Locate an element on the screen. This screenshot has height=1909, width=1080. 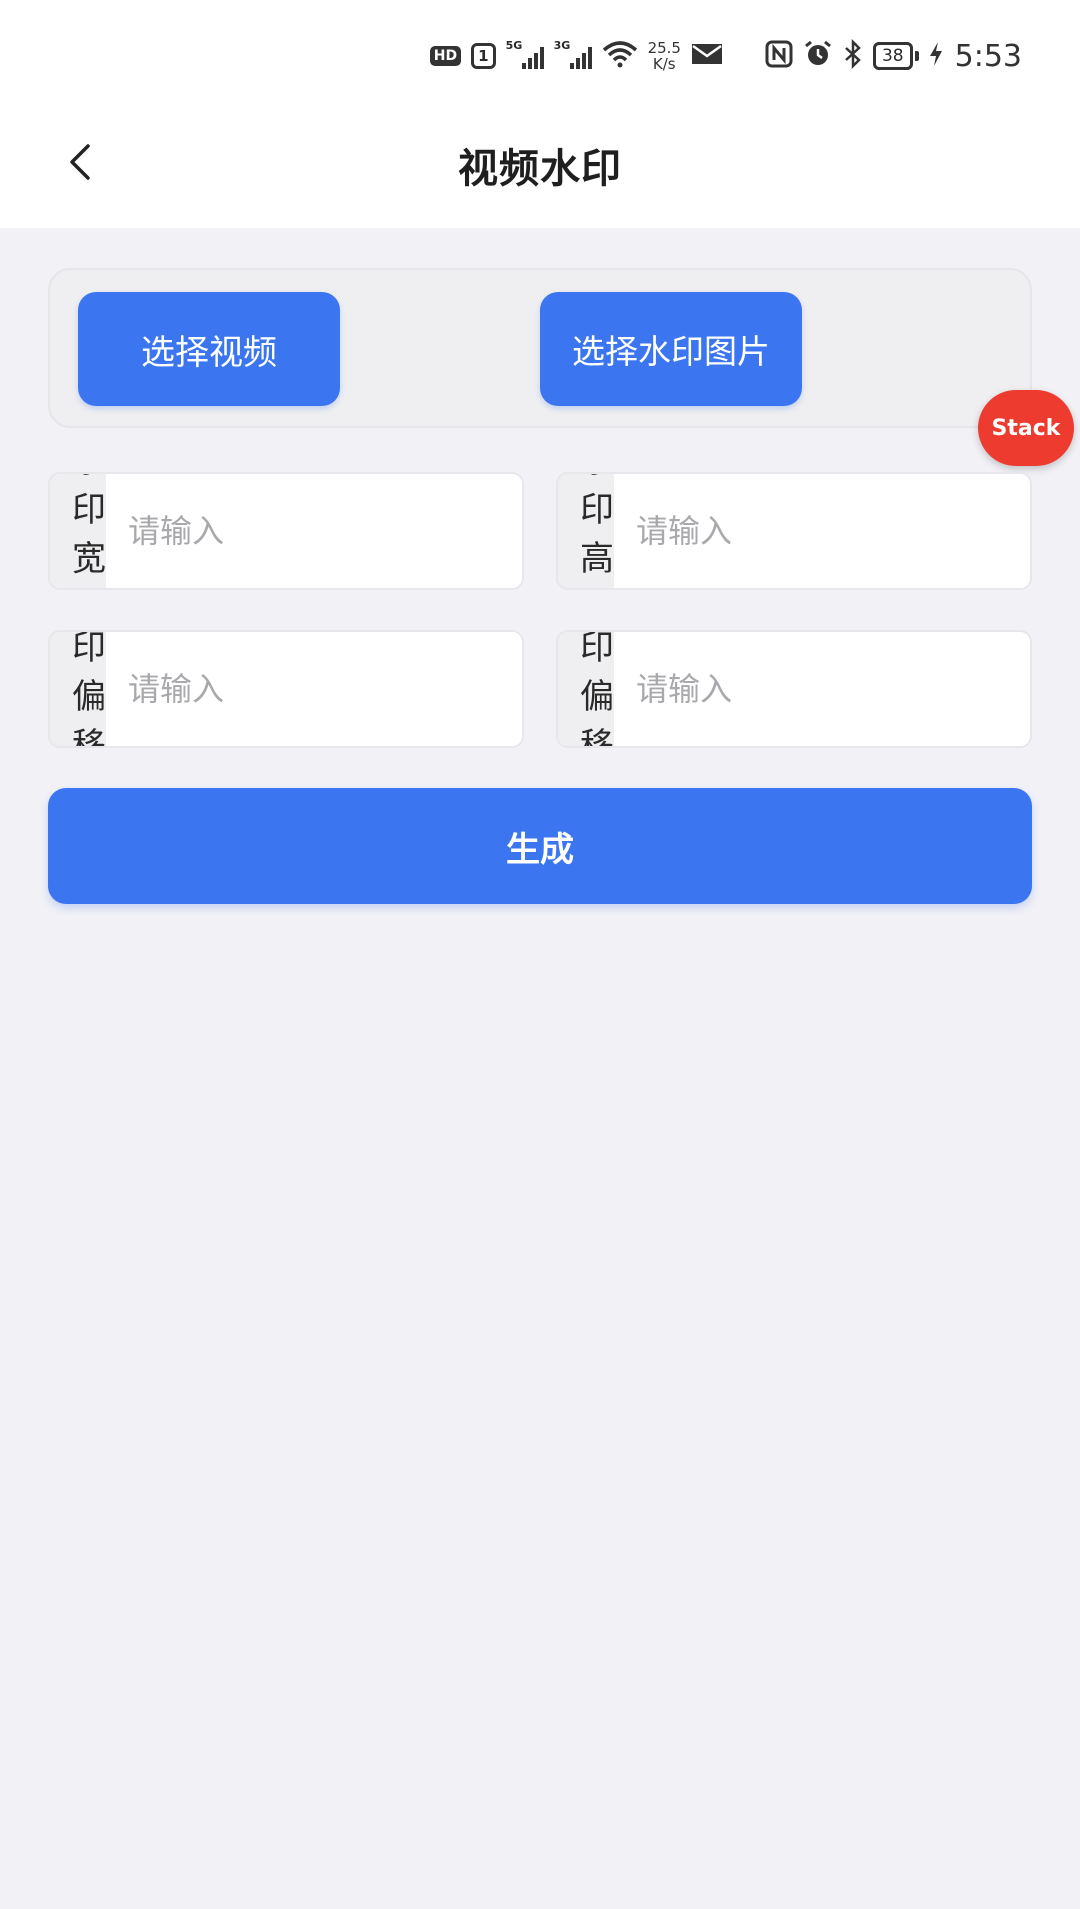
speed-value: 25.5 is located at coordinates (664, 48).